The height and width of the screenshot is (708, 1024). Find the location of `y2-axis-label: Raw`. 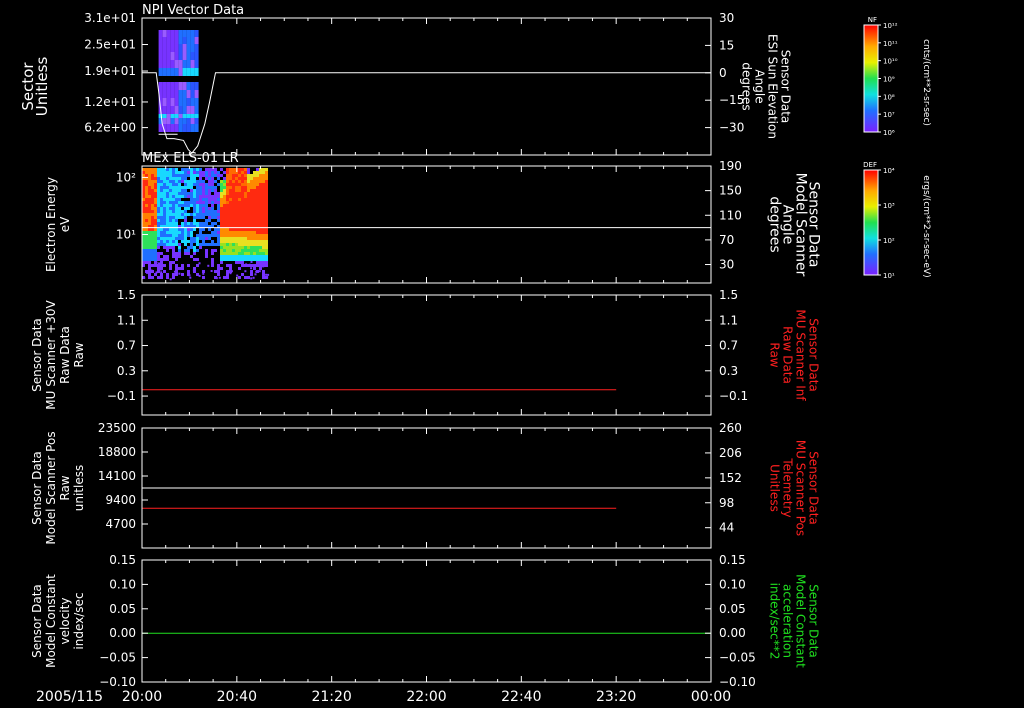

y2-axis-label: Raw is located at coordinates (775, 354).